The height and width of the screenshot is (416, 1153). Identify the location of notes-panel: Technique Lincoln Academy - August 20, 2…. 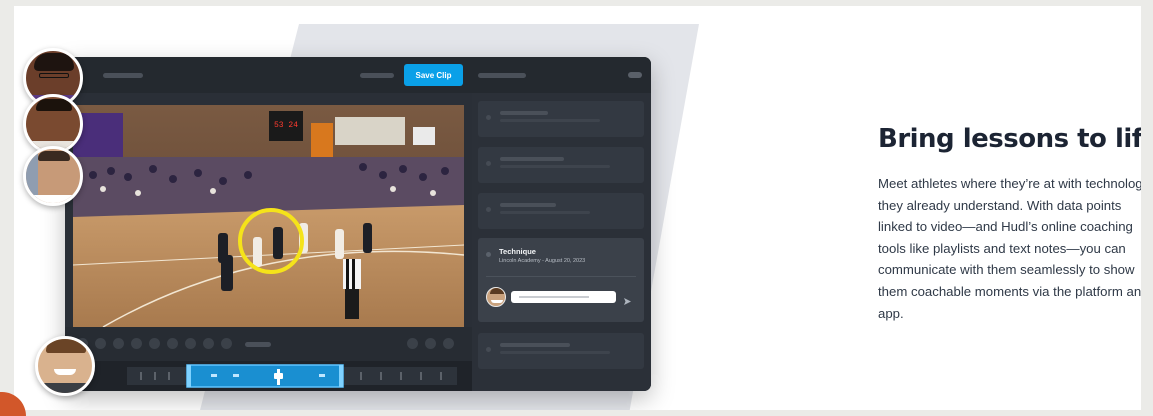
(561, 242).